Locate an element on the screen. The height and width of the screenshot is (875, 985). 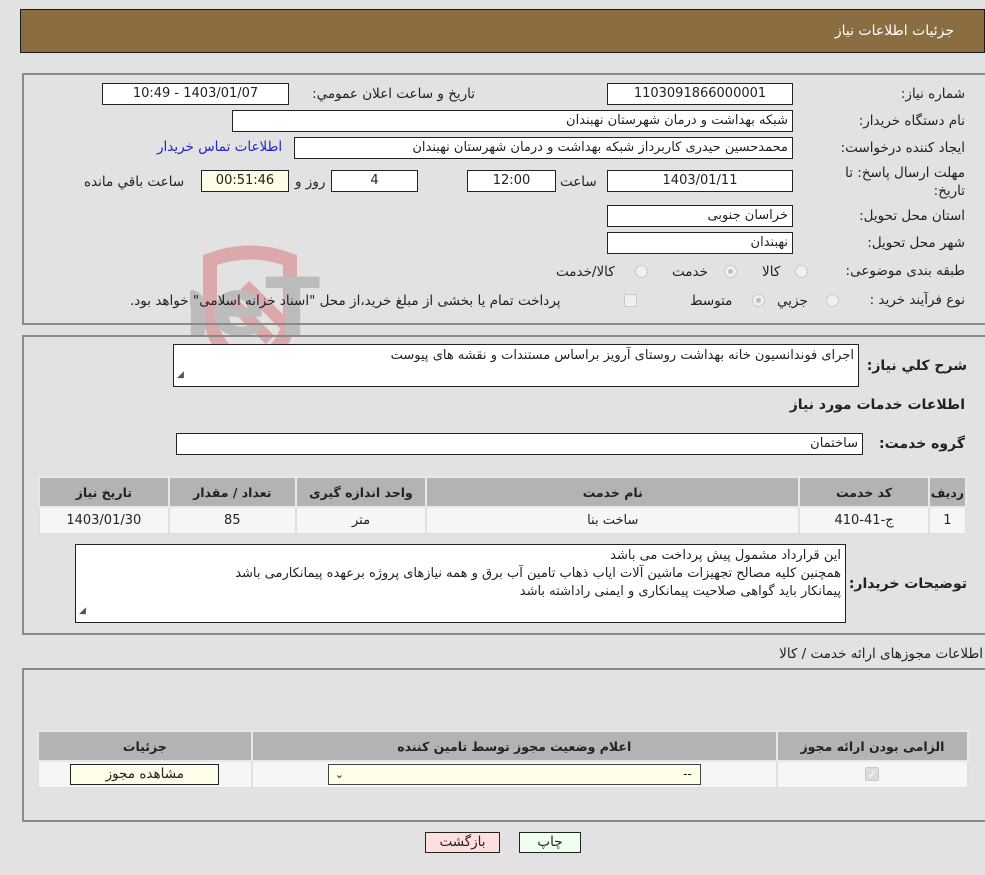
cell-license-required: ✓ is located at coordinates (872, 774).